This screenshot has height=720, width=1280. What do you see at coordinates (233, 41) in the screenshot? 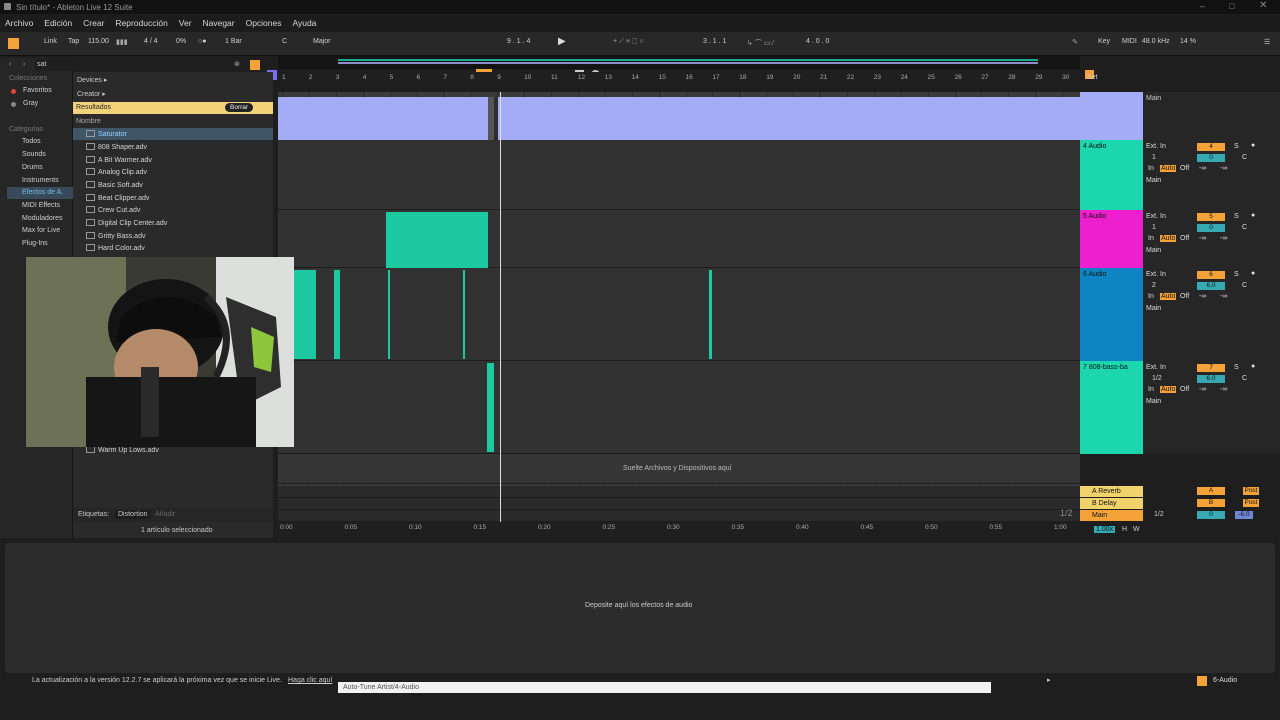
I see `quantize-select: 1 Bar` at bounding box center [233, 41].